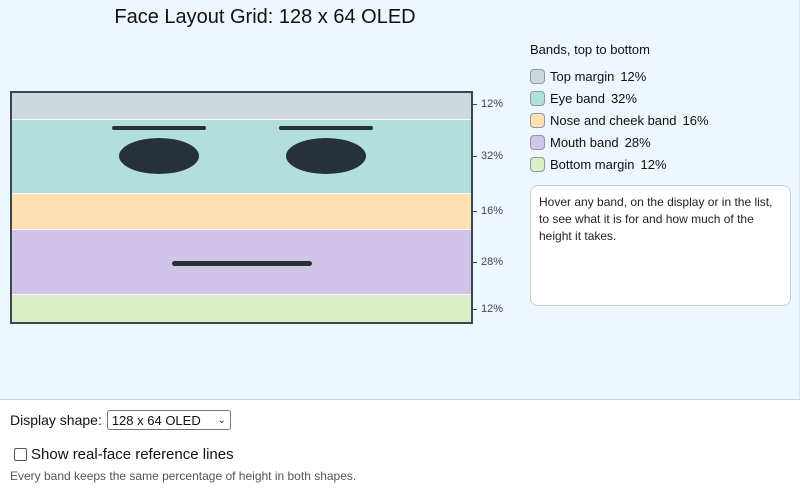 This screenshot has width=800, height=490. I want to click on legend-item-percent: 16%, so click(695, 120).